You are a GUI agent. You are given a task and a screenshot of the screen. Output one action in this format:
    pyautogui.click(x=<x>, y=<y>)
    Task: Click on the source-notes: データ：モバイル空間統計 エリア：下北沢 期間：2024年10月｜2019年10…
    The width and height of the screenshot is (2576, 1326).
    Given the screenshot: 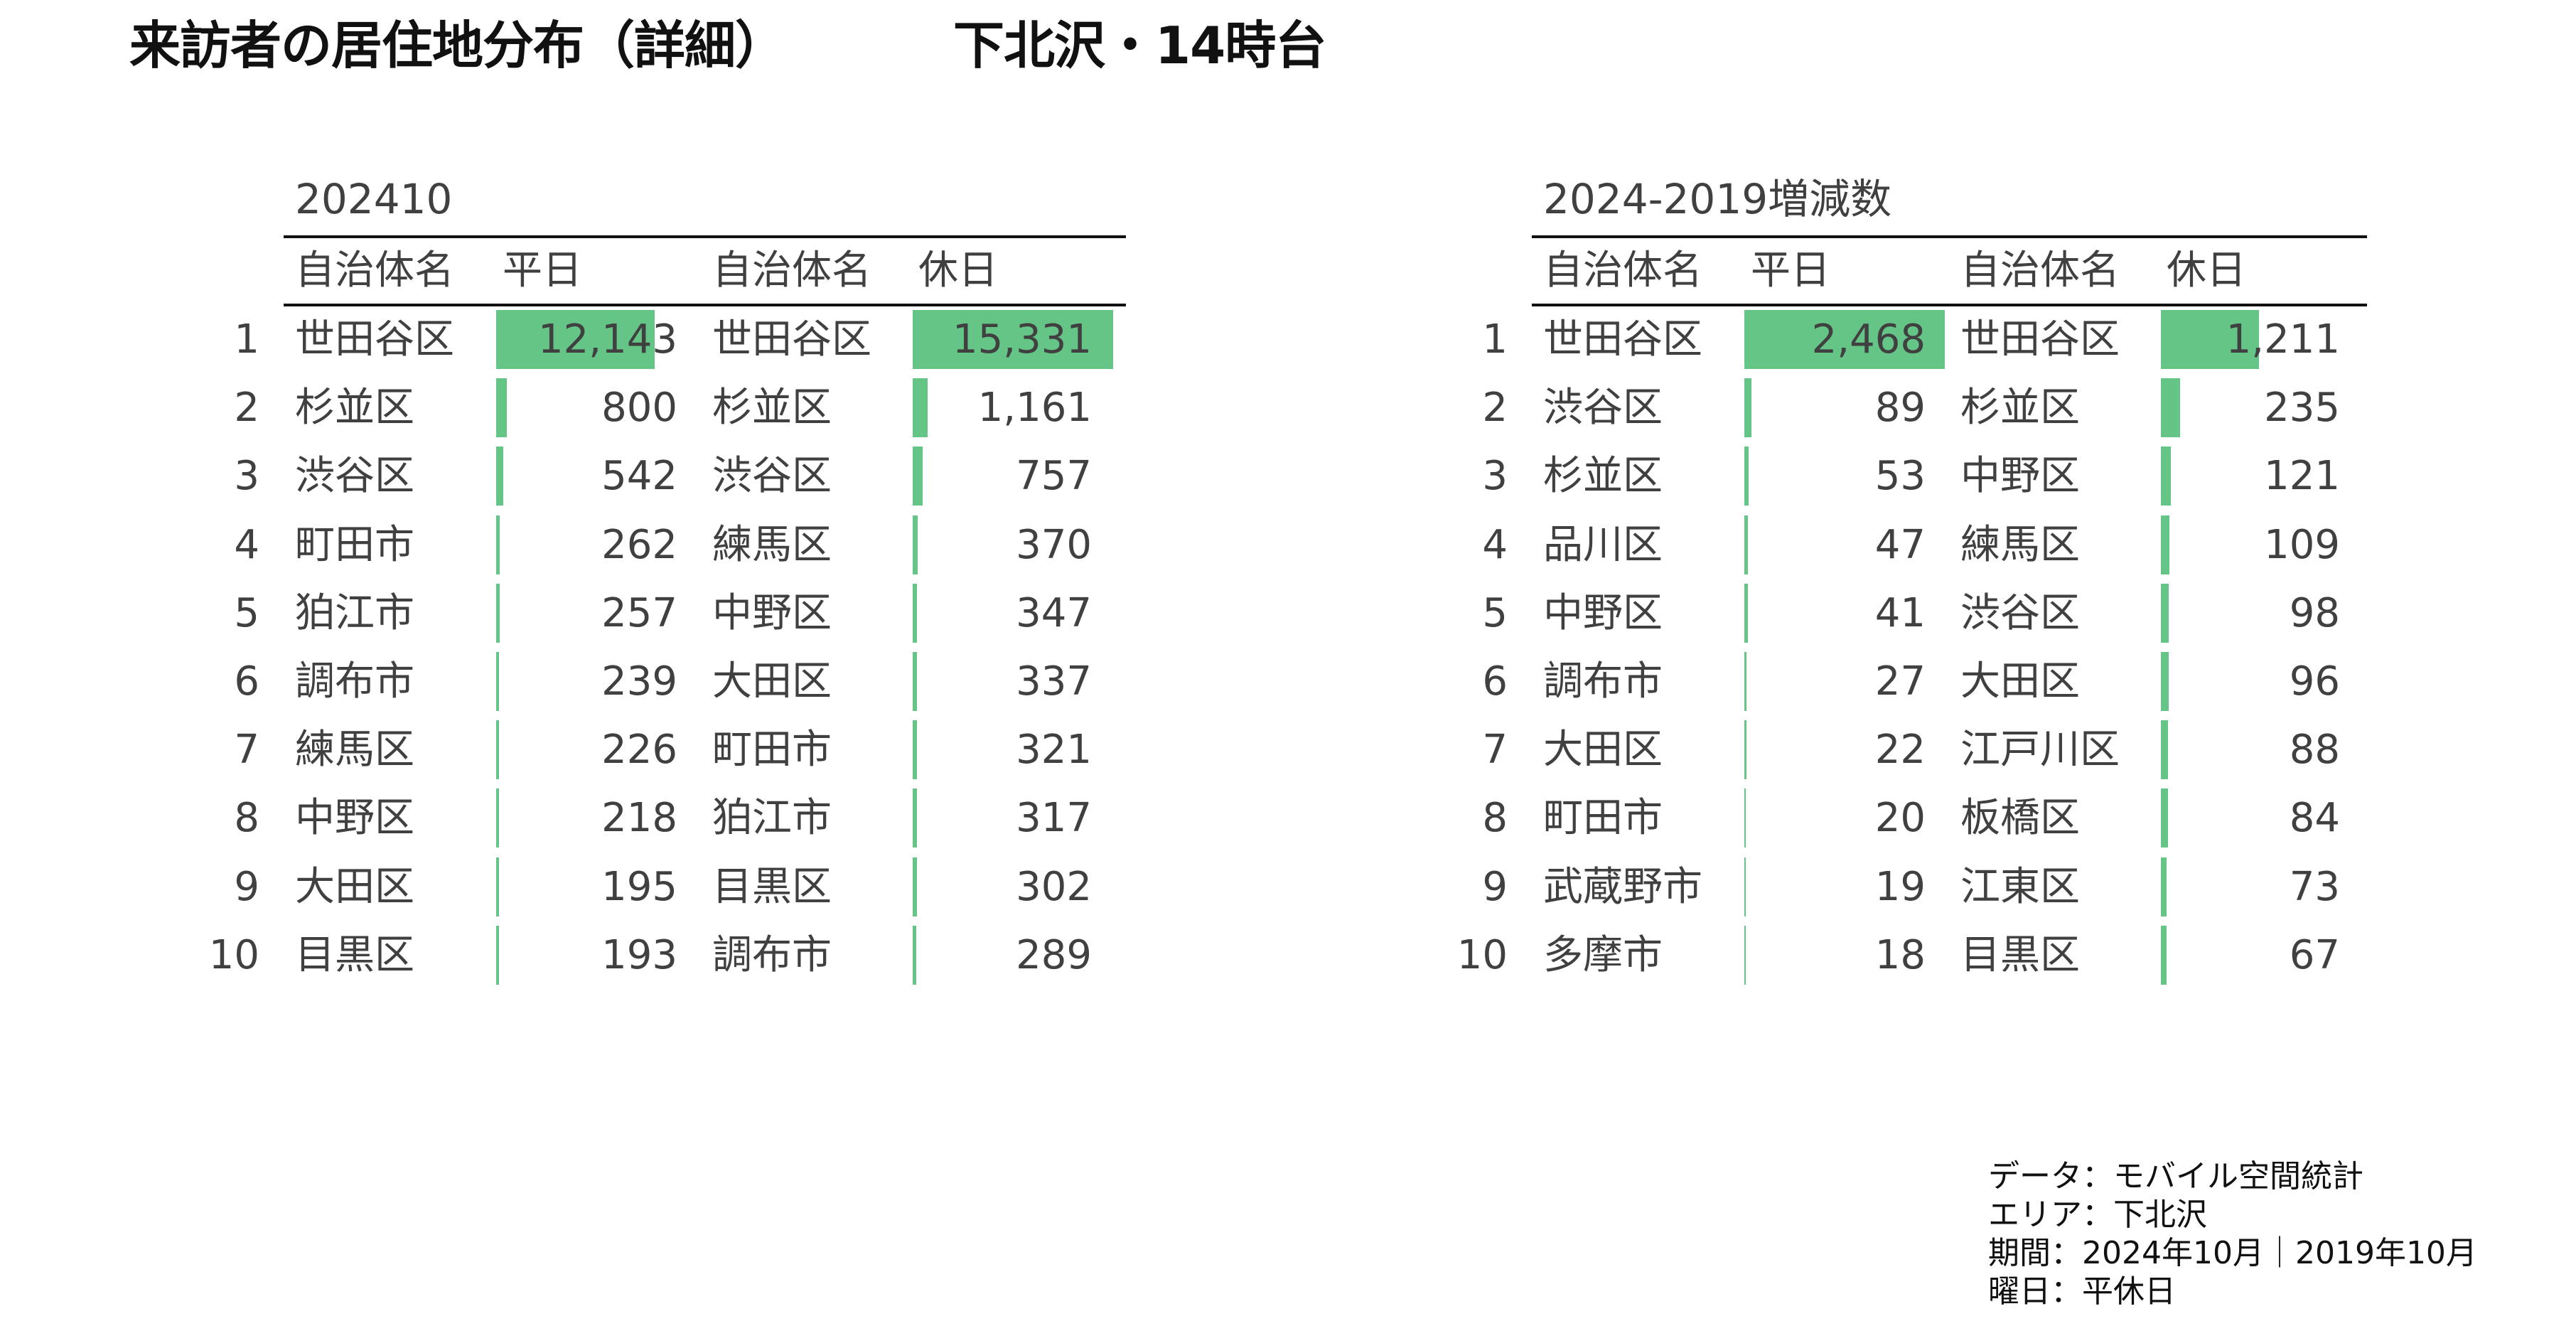 What is the action you would take?
    pyautogui.click(x=2232, y=1234)
    